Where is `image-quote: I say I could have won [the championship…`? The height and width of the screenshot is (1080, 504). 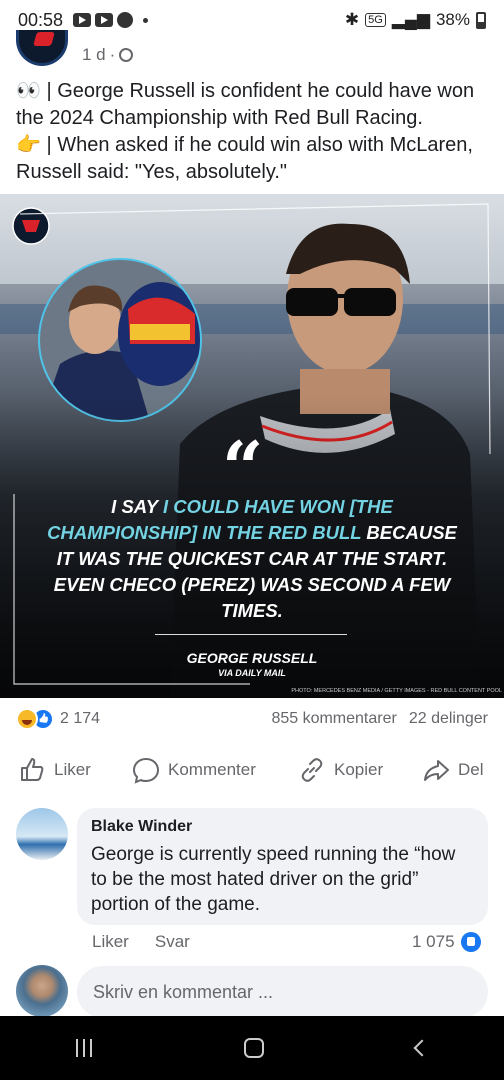 image-quote: I say I could have won [the championship… is located at coordinates (252, 559).